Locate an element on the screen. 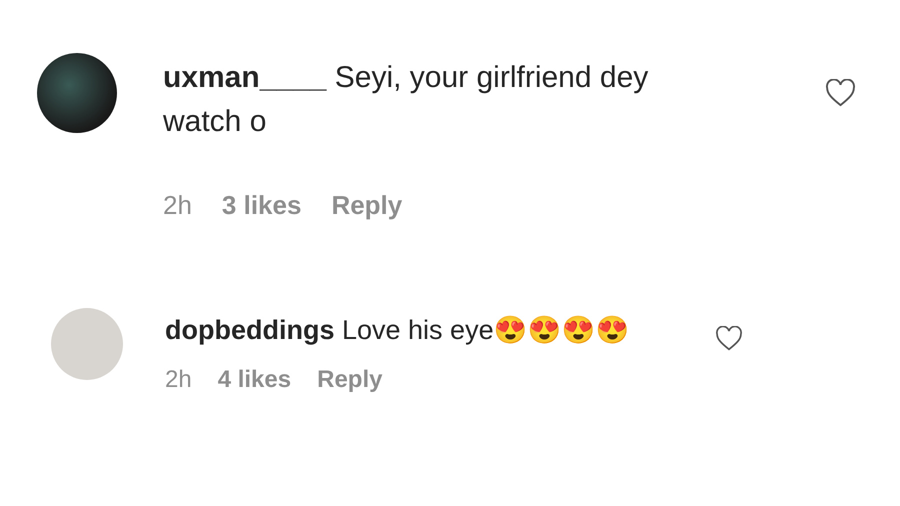  likes-count-link: 3 likes is located at coordinates (262, 205).